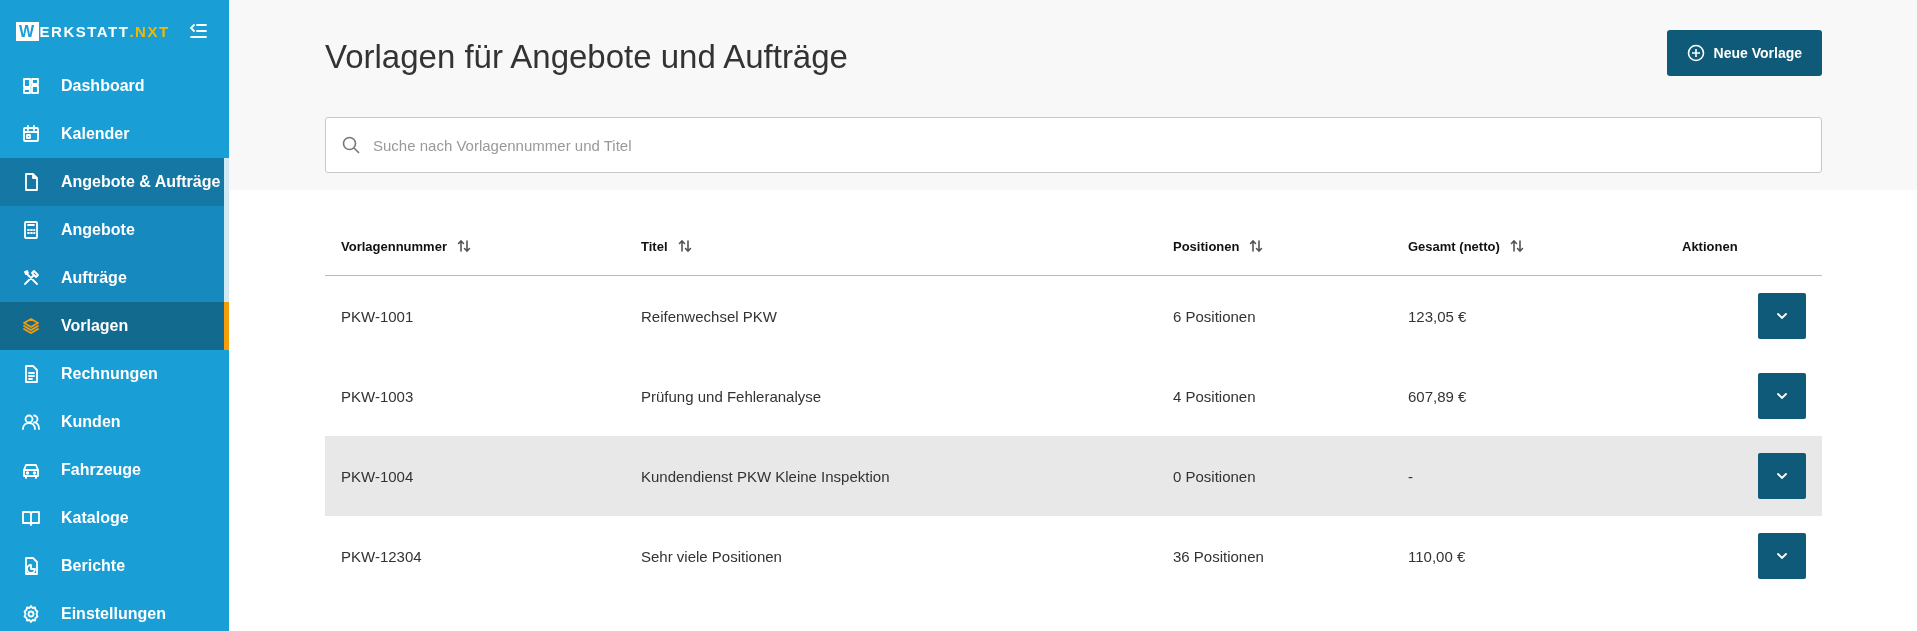  What do you see at coordinates (31, 230) in the screenshot?
I see `calculator-icon` at bounding box center [31, 230].